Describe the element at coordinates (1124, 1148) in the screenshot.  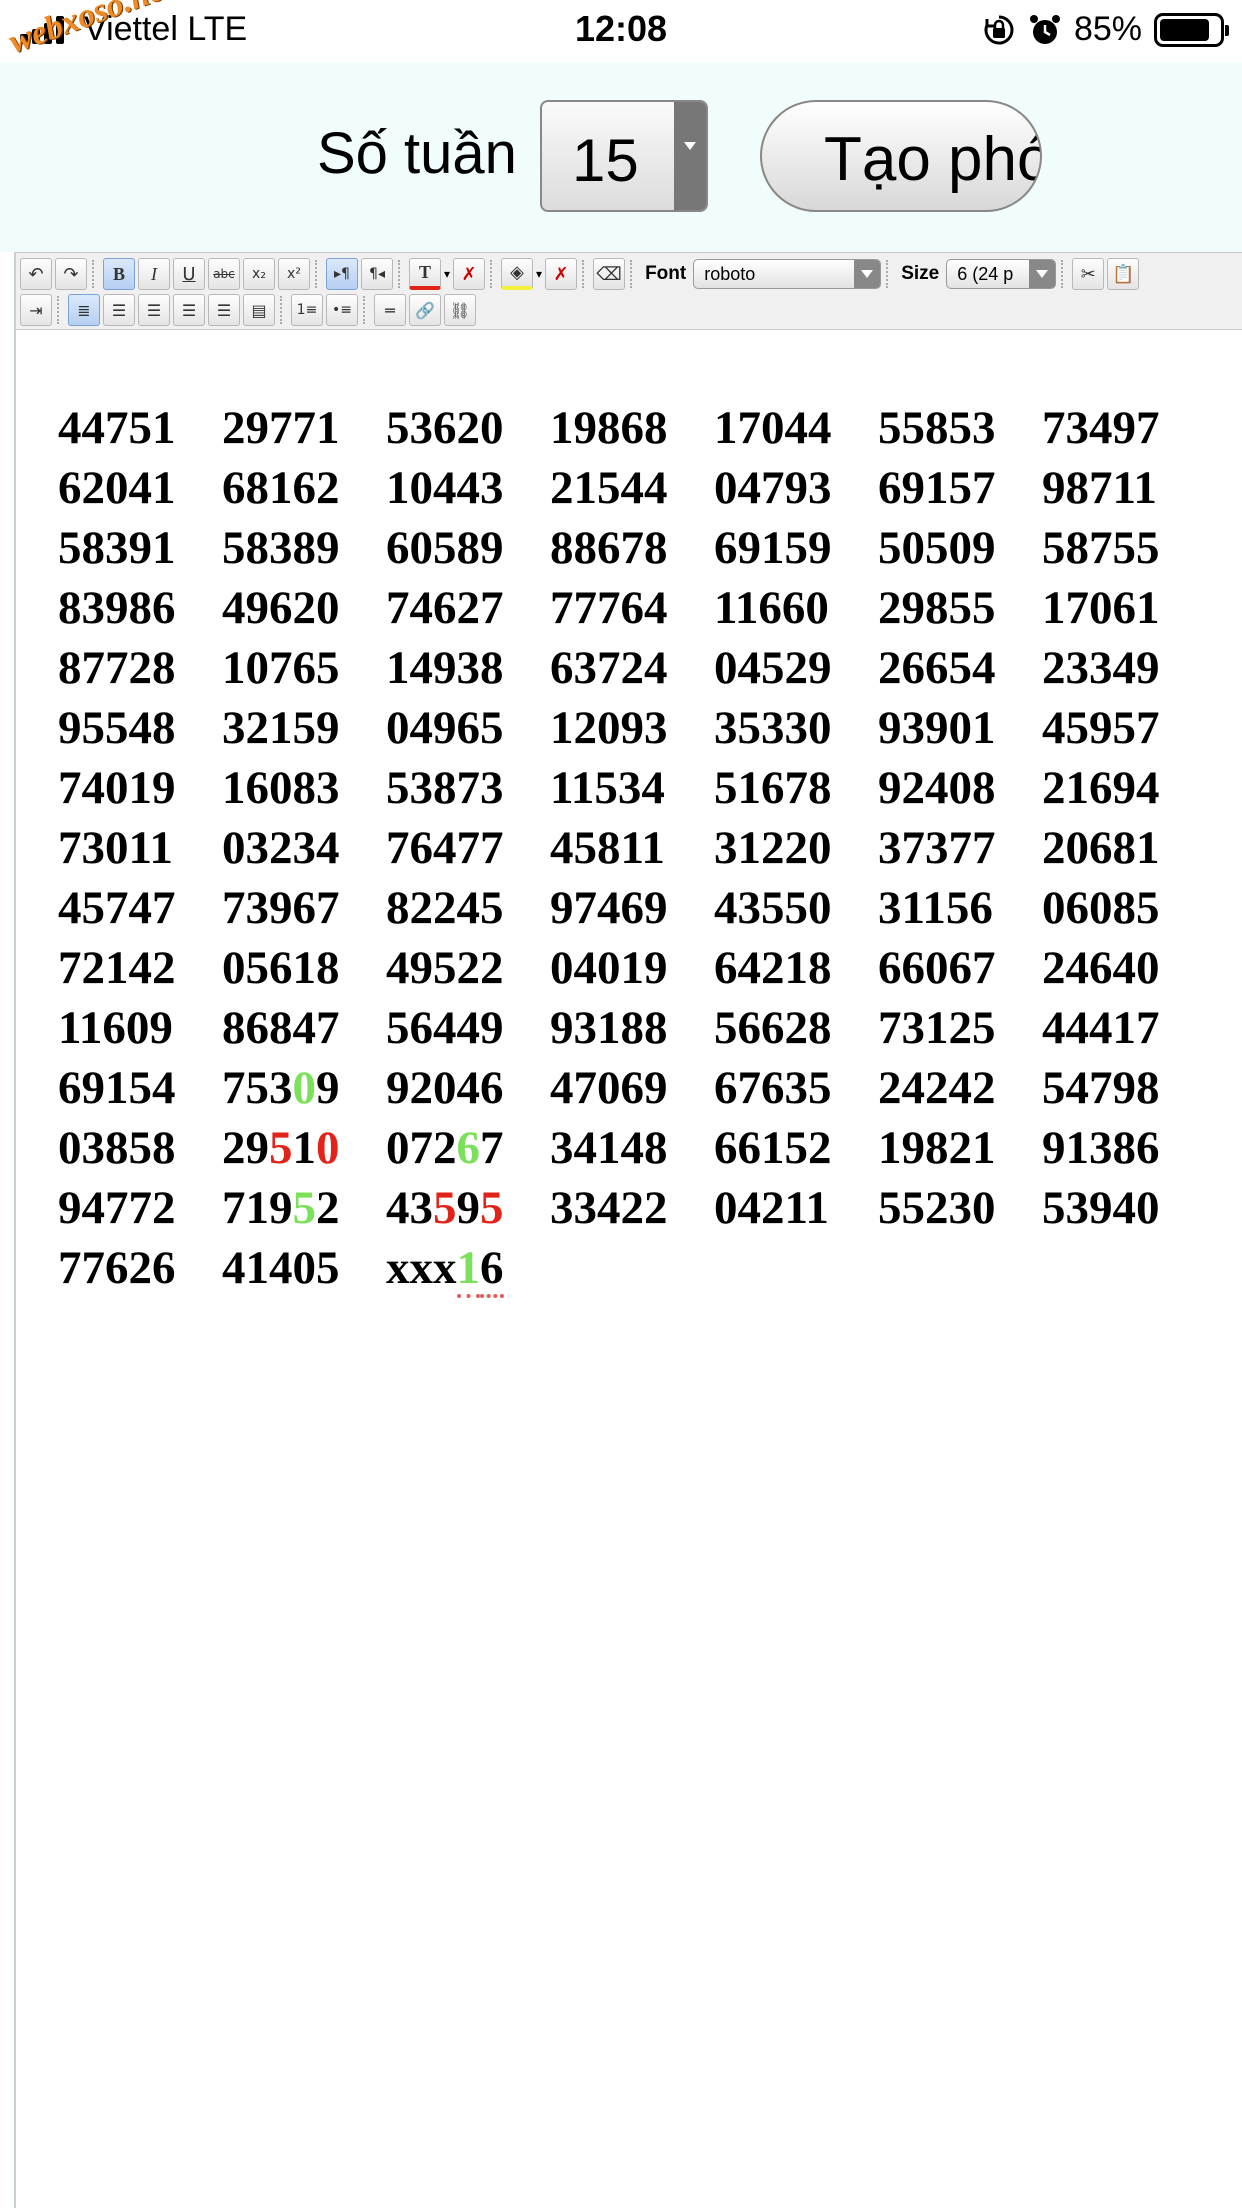
I see `number-cell: 91386` at that location.